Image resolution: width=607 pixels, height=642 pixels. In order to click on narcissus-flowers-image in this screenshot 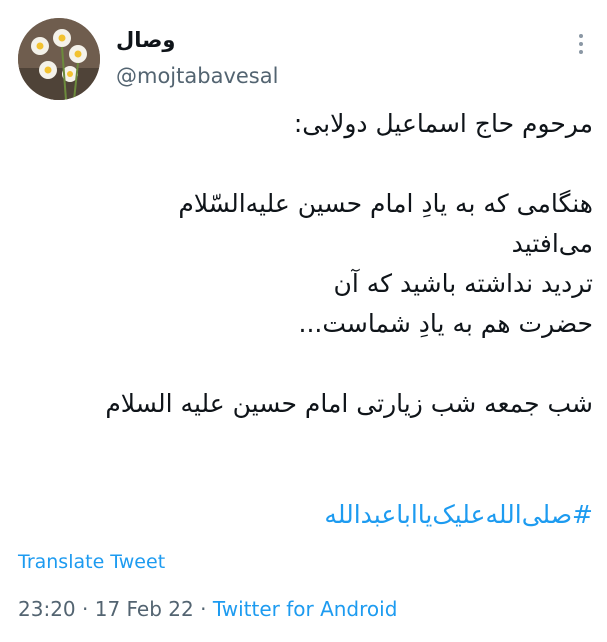, I will do `click(59, 59)`.